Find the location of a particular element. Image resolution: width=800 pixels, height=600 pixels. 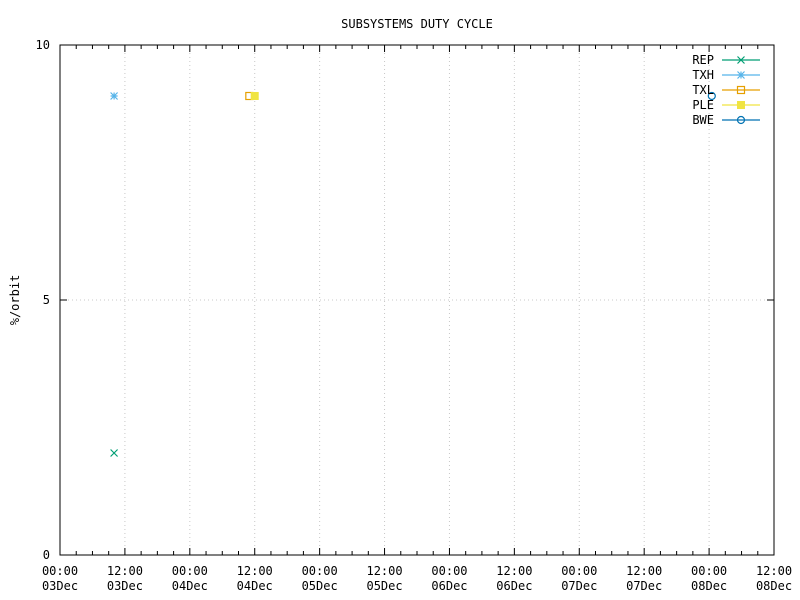

legend-label-txl: TXL is located at coordinates (703, 90).